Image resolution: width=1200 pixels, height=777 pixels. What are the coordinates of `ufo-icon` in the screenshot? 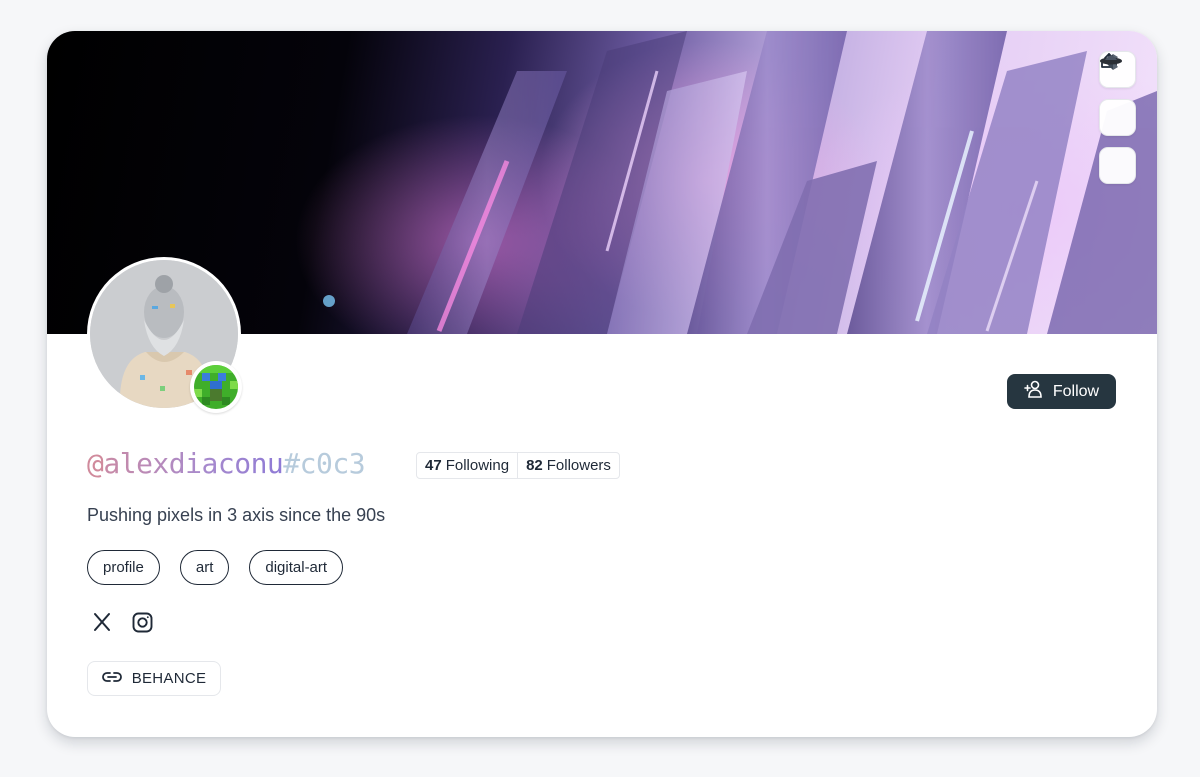 It's located at (1117, 119).